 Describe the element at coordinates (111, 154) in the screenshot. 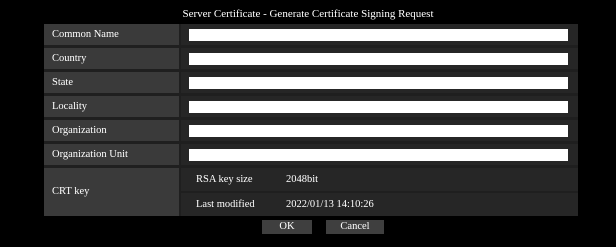

I see `organization-unit-label: Organization Unit` at that location.